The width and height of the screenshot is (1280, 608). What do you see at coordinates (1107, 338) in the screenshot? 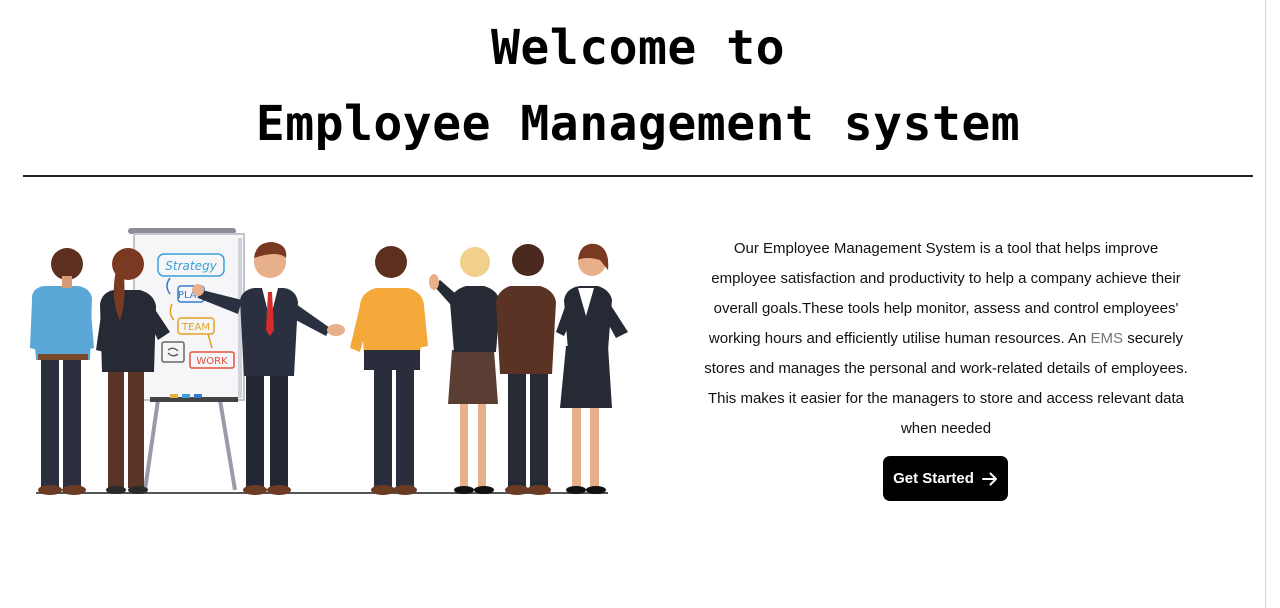
I see `ems-term: EMS` at bounding box center [1107, 338].